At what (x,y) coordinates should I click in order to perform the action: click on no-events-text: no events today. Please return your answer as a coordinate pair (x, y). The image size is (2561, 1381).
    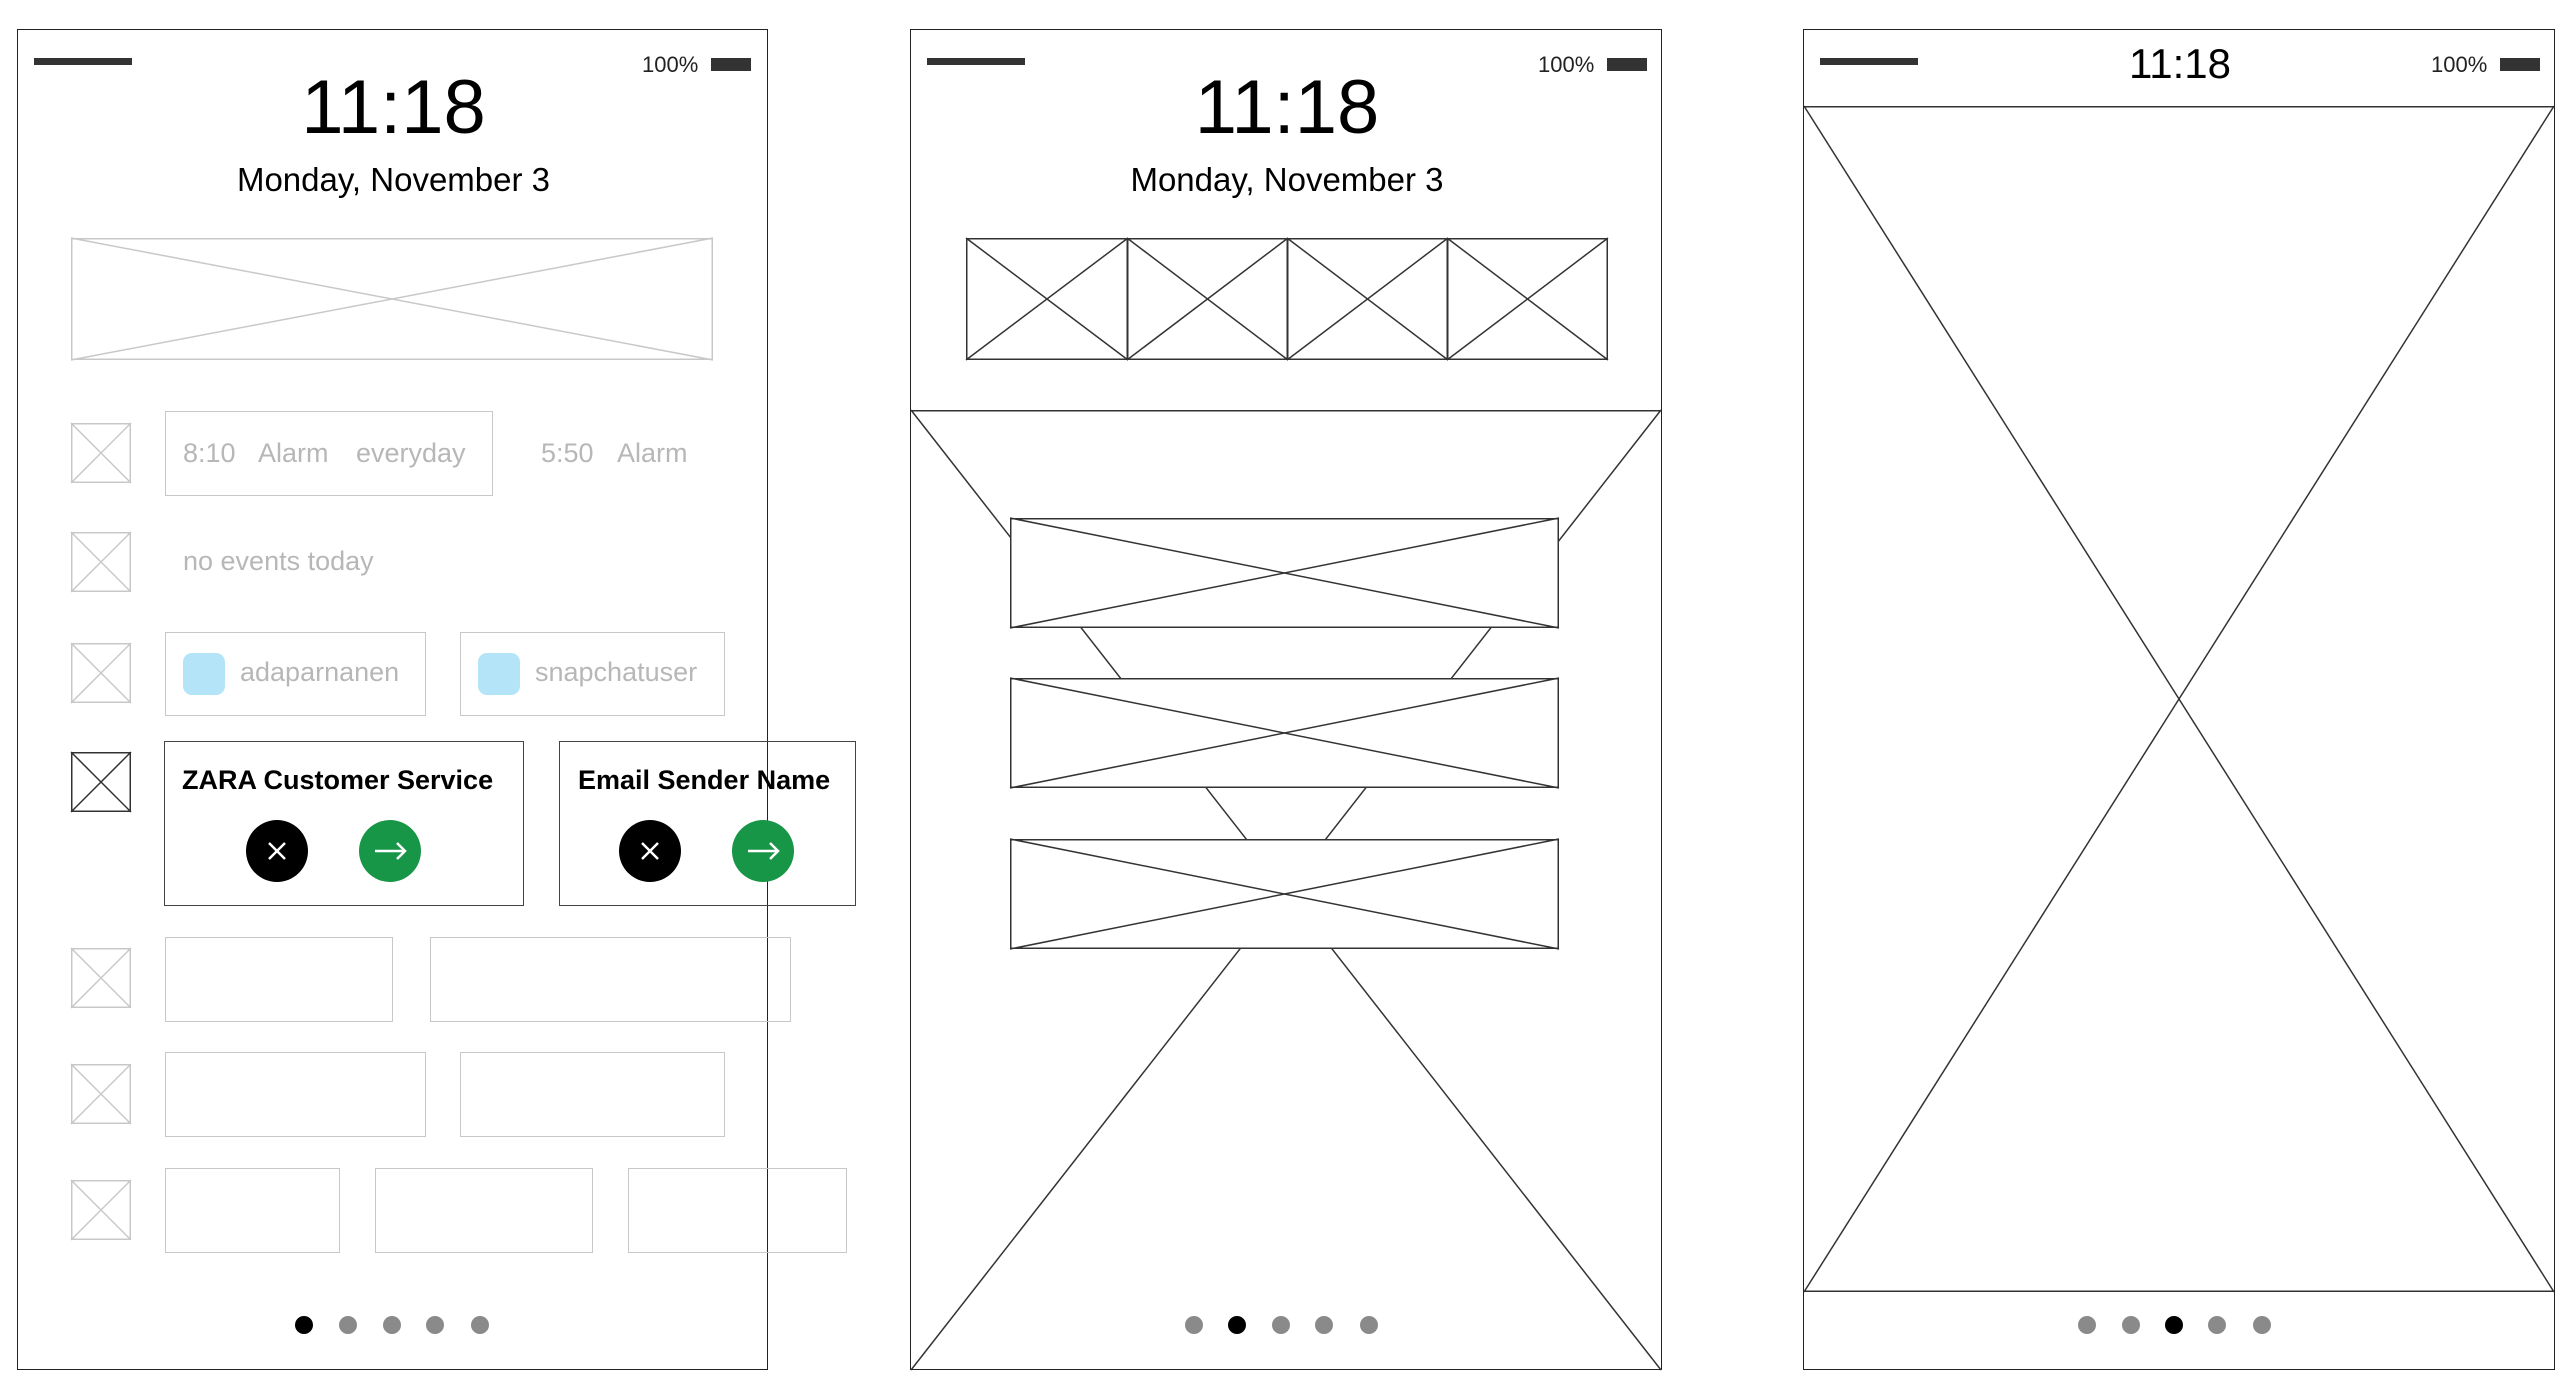
    Looking at the image, I should click on (278, 561).